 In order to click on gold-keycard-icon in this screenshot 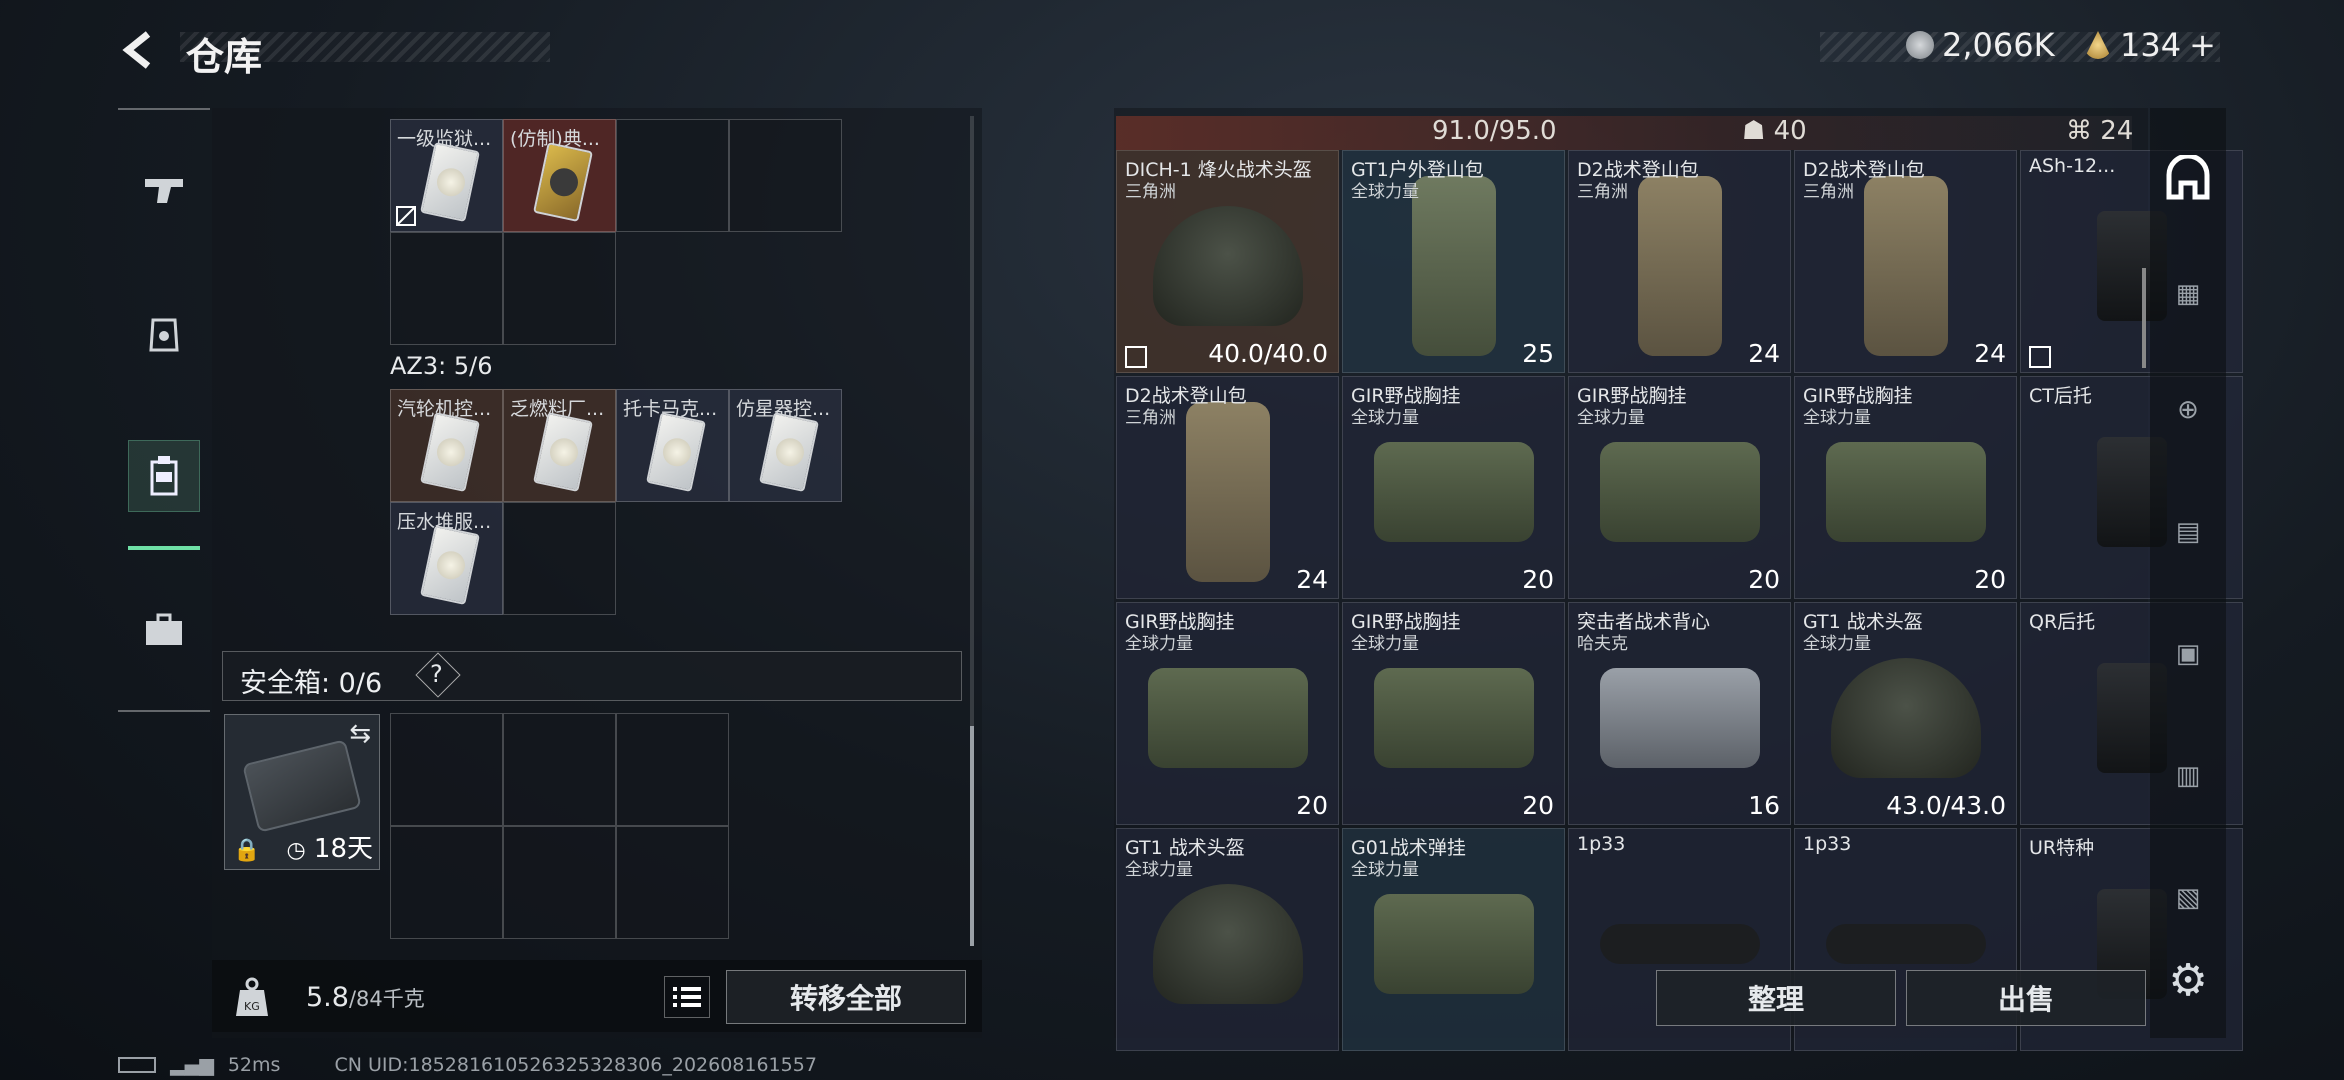, I will do `click(563, 182)`.